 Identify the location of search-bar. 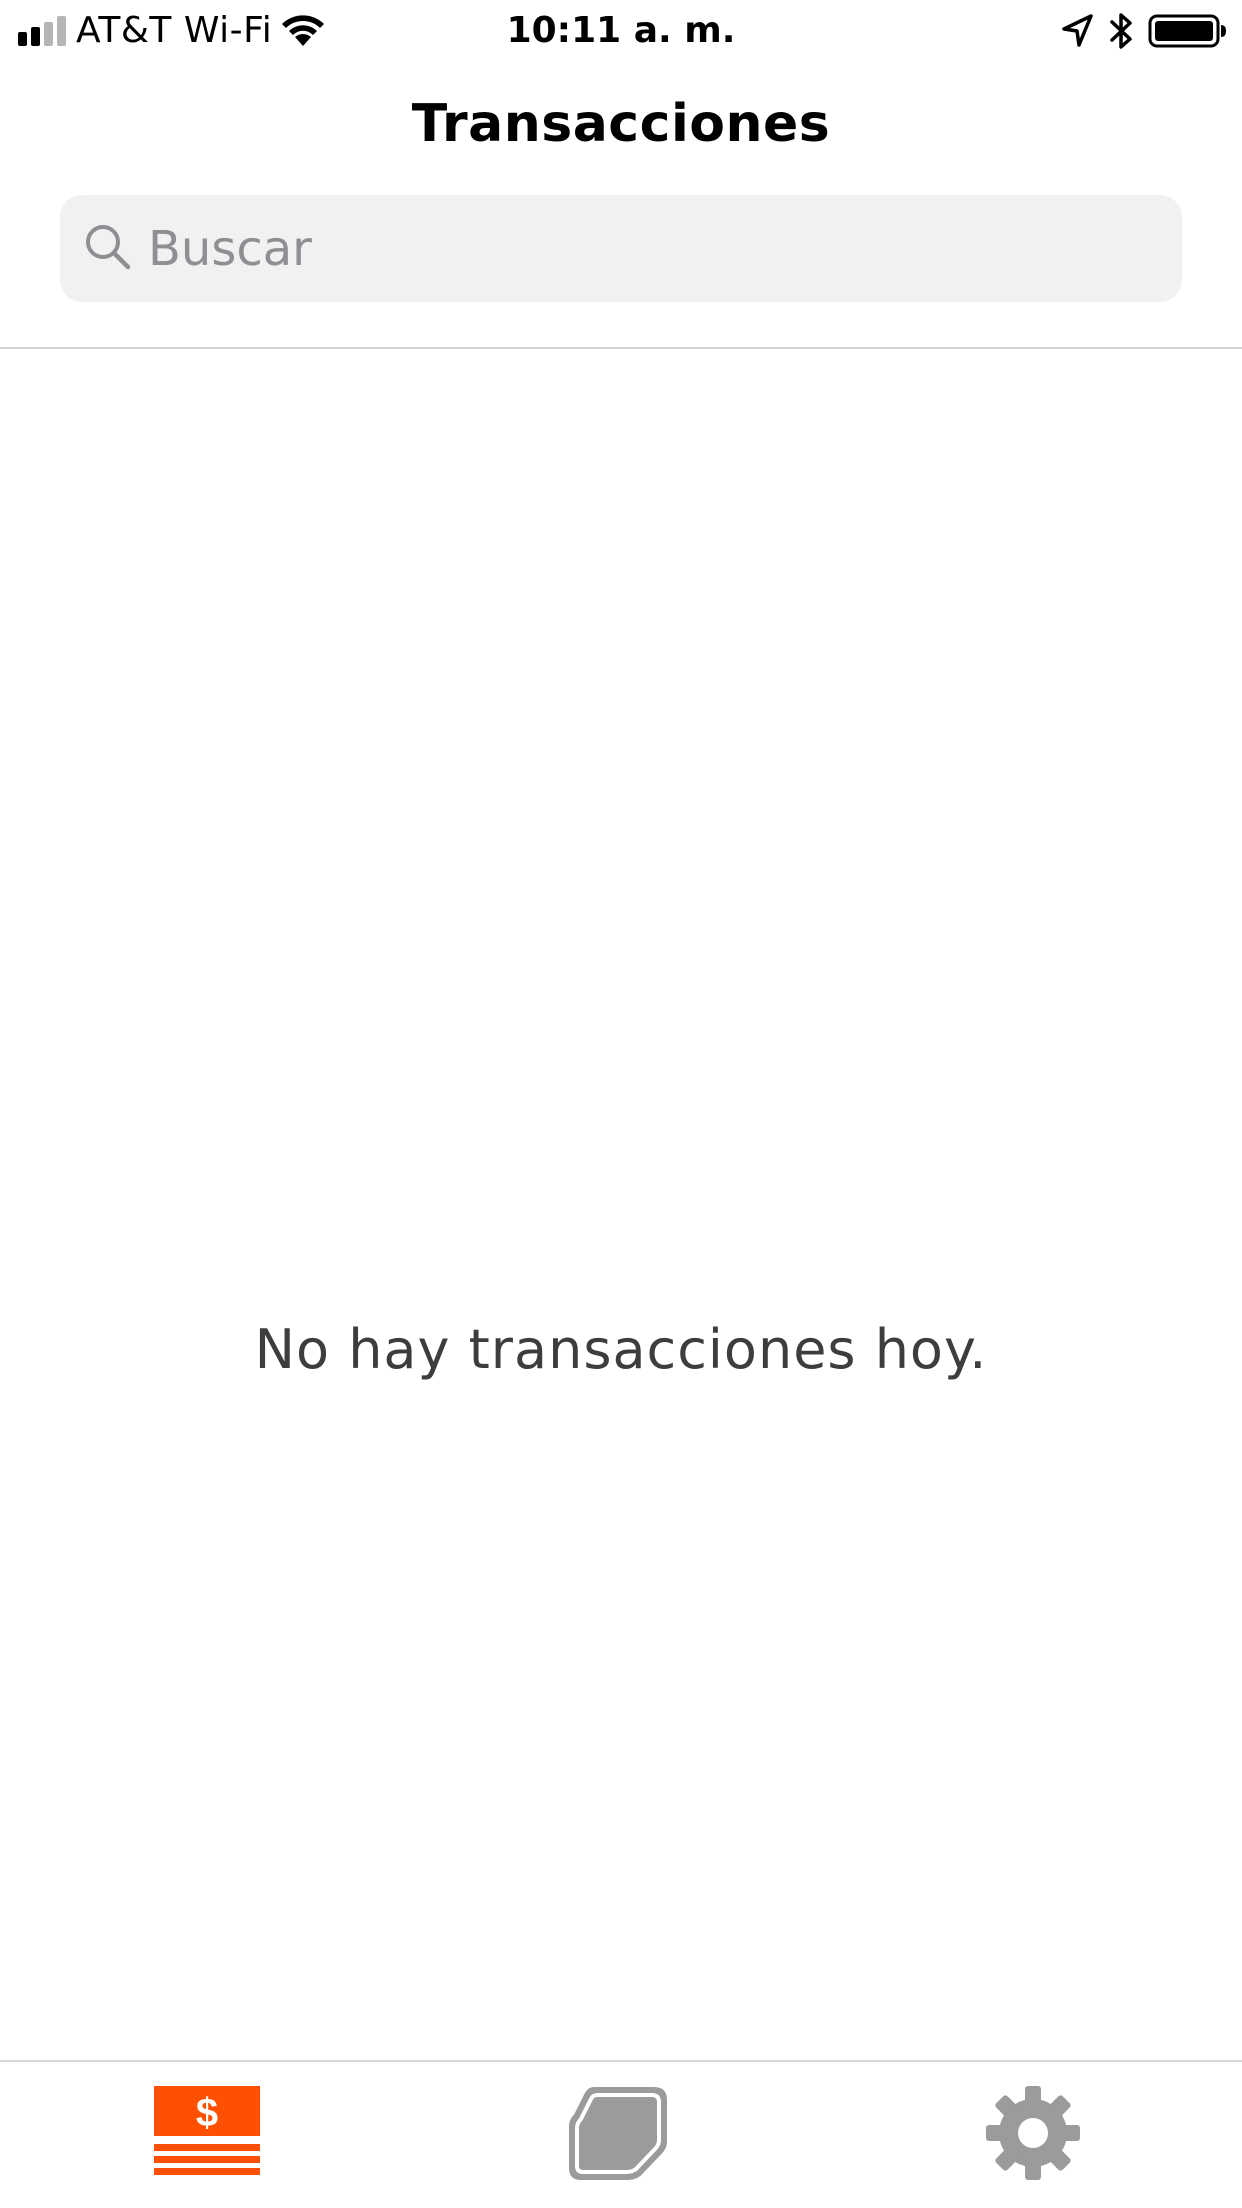
(621, 248).